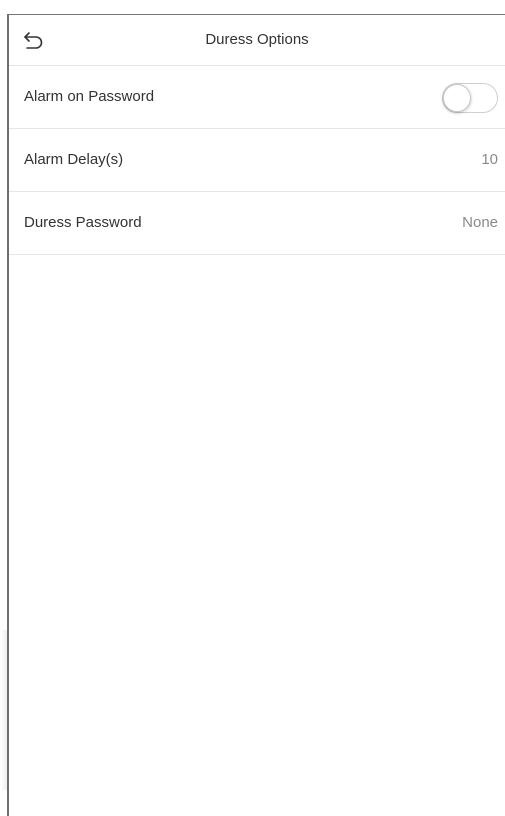  What do you see at coordinates (480, 222) in the screenshot?
I see `setting-value: None` at bounding box center [480, 222].